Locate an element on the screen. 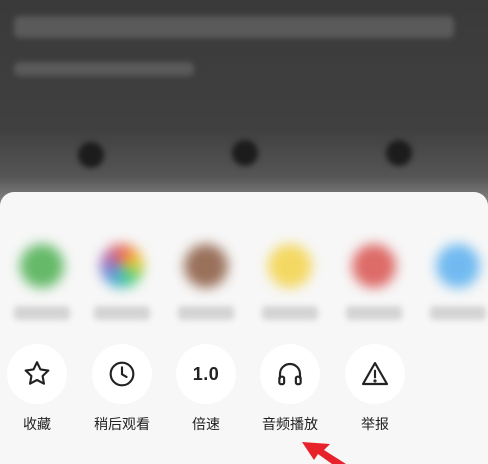  weibo-icon is located at coordinates (374, 266).